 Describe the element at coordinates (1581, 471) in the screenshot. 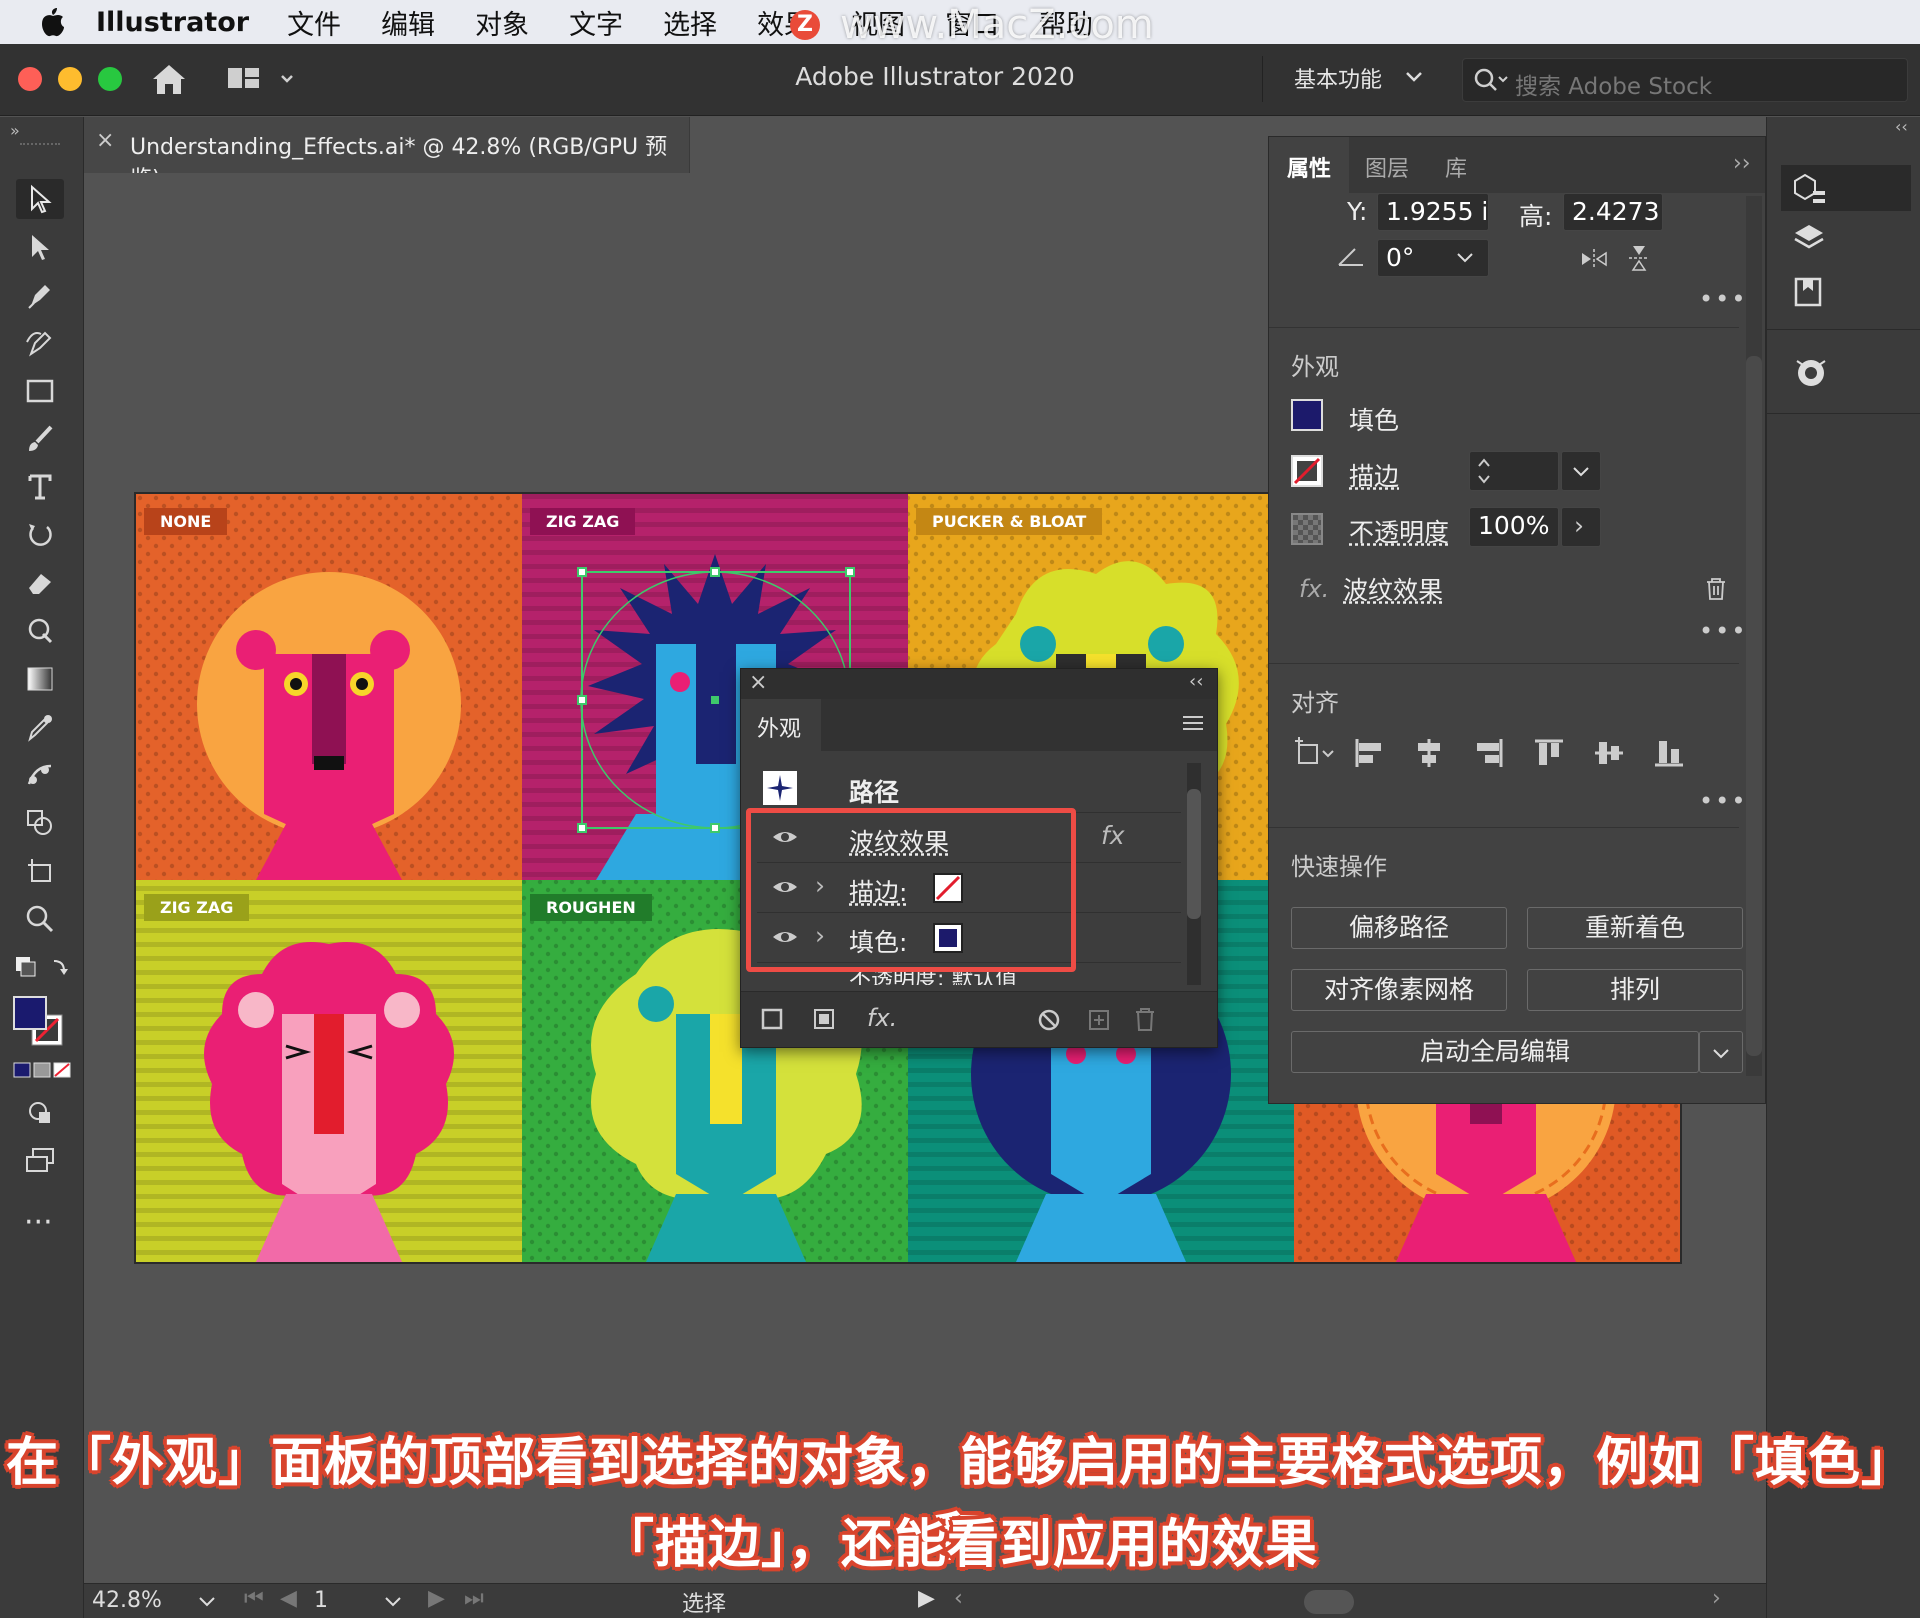

I see `stroke-weight-dropdown` at that location.